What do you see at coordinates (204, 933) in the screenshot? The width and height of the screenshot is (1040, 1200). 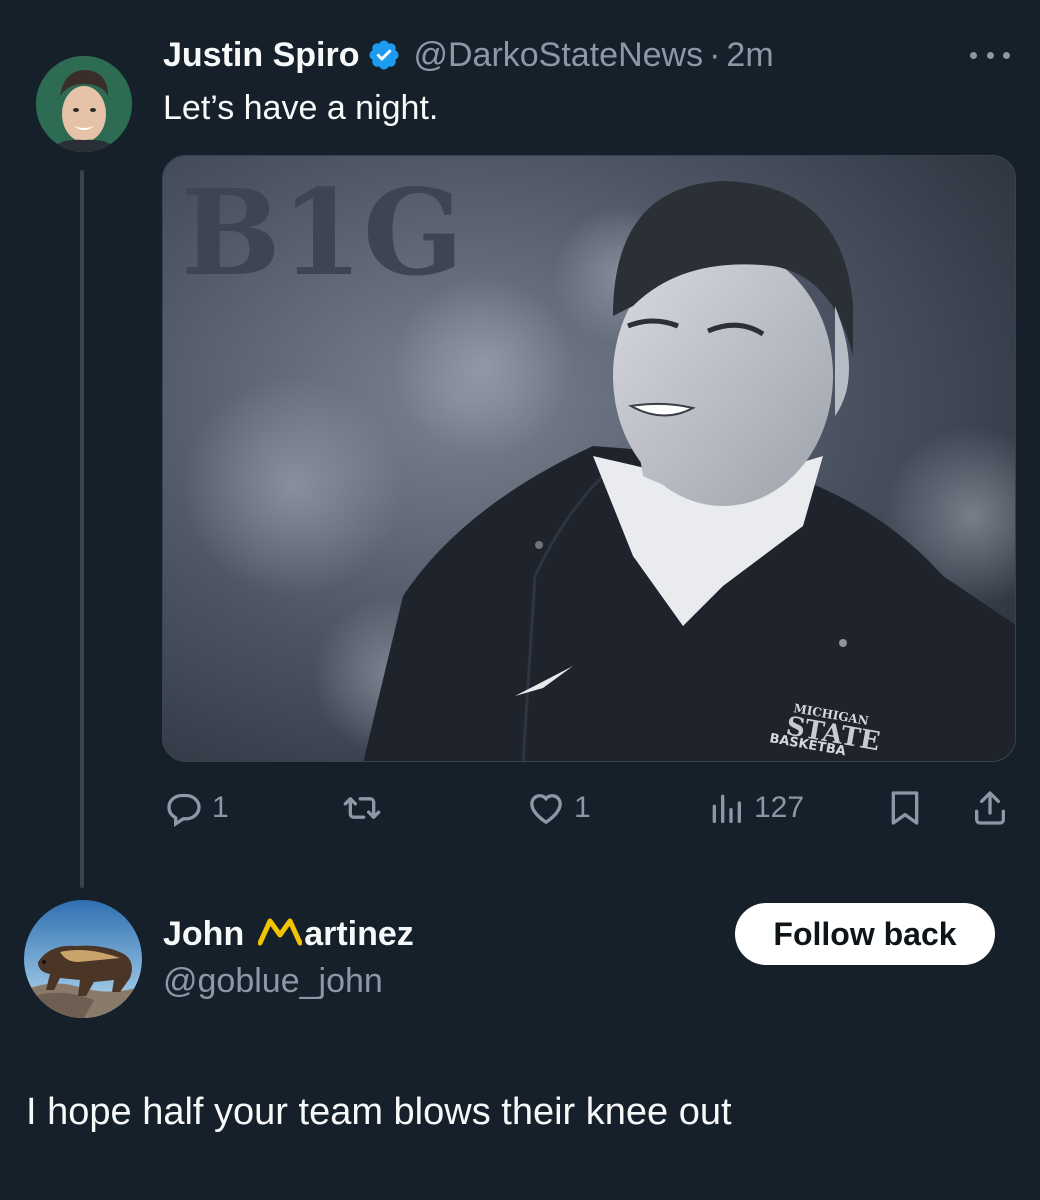 I see `reply-first-name: John` at bounding box center [204, 933].